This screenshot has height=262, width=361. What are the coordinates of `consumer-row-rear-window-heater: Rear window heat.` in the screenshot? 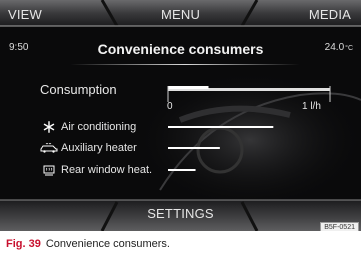 It's located at (96, 170).